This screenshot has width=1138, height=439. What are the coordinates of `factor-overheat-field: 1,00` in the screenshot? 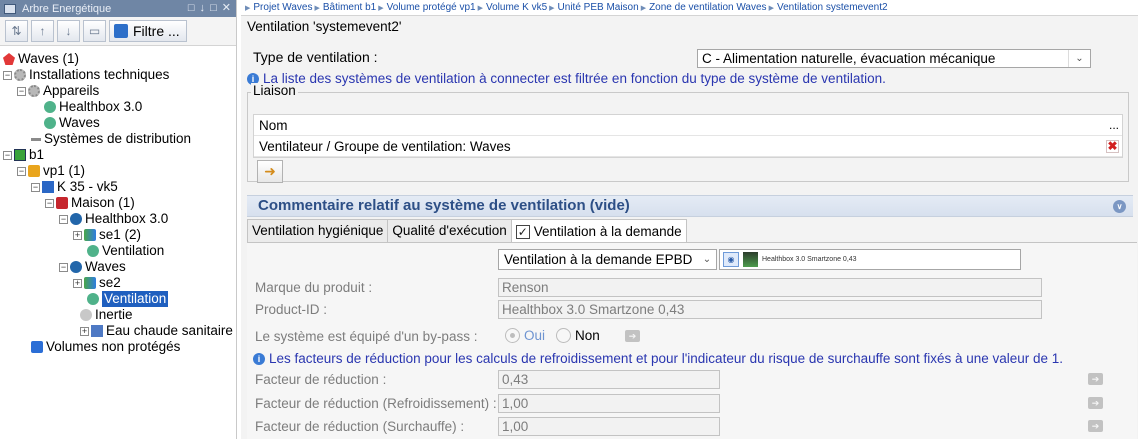 It's located at (609, 426).